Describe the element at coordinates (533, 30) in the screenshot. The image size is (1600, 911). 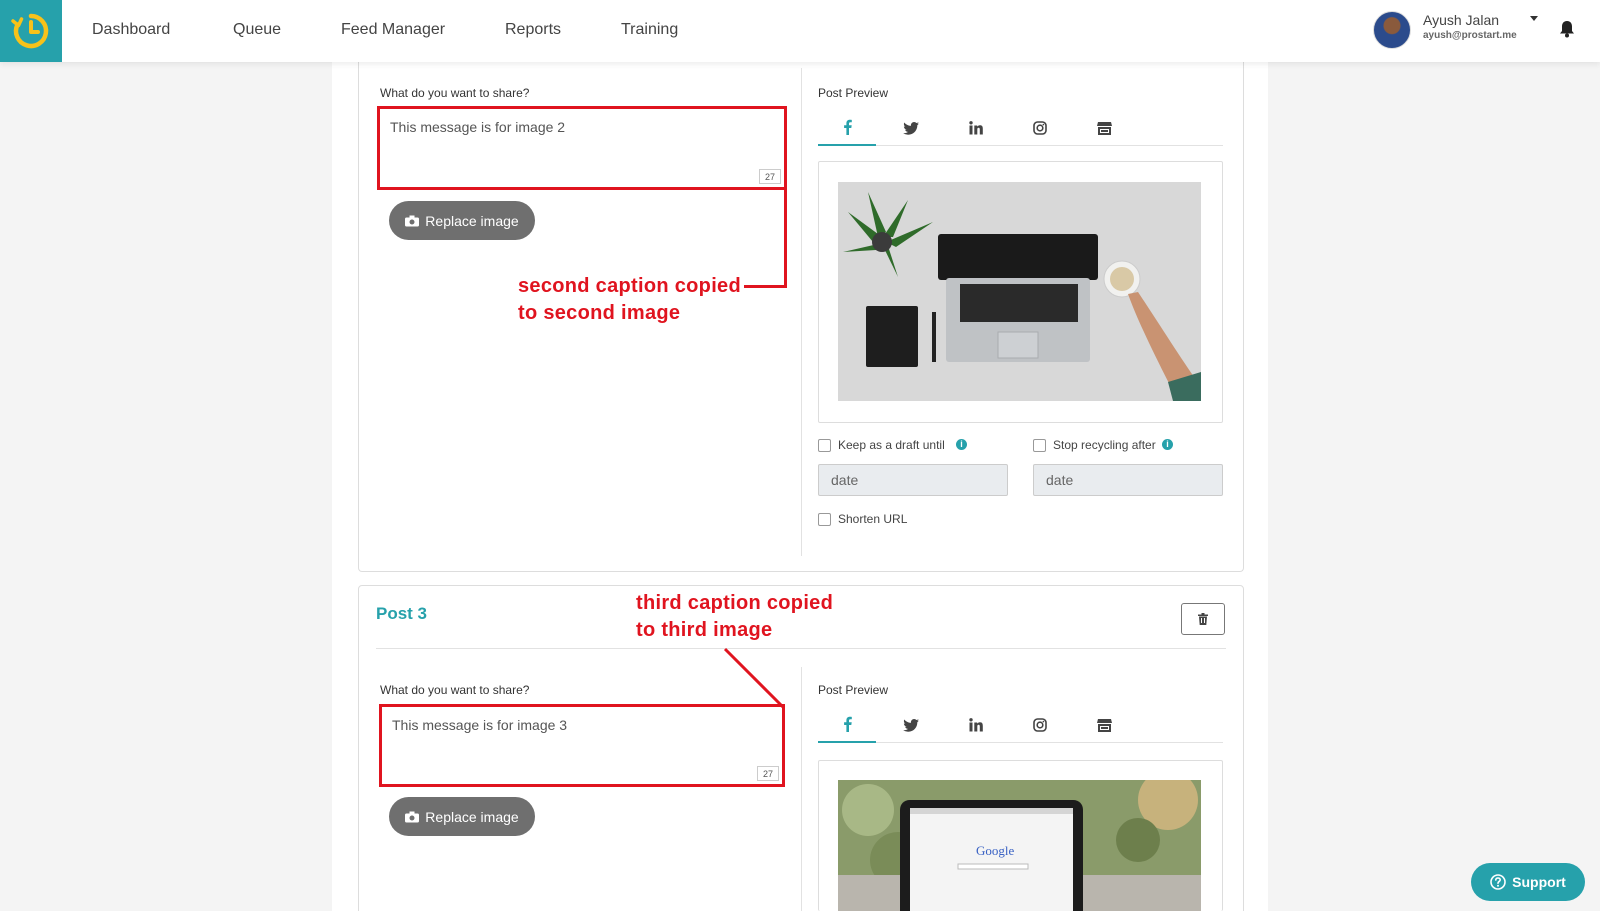
I see `nav-reports: Reports` at that location.